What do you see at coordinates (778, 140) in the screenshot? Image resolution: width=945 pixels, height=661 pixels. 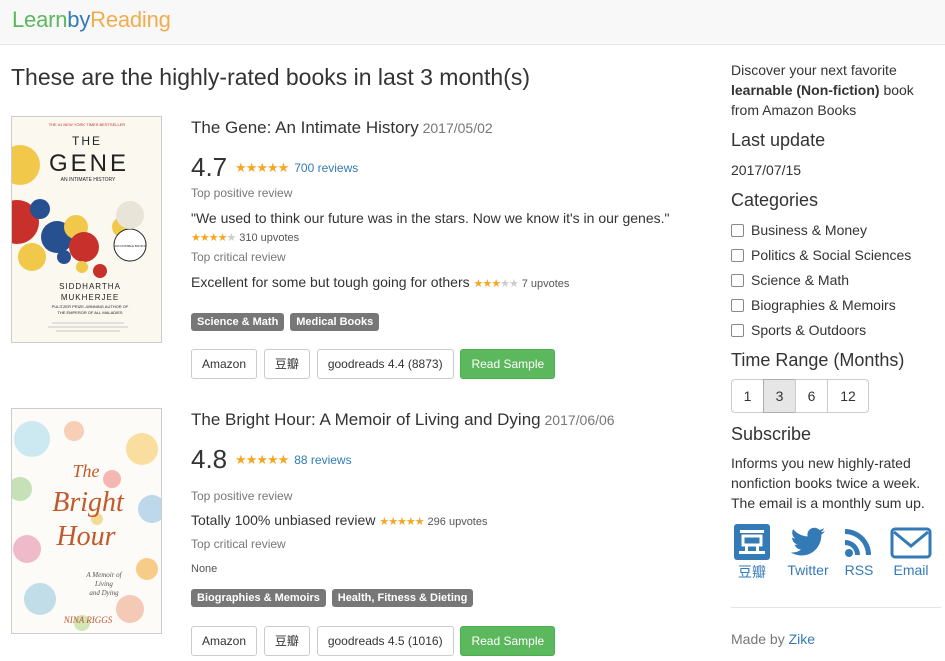 I see `last-update-heading: Last update` at bounding box center [778, 140].